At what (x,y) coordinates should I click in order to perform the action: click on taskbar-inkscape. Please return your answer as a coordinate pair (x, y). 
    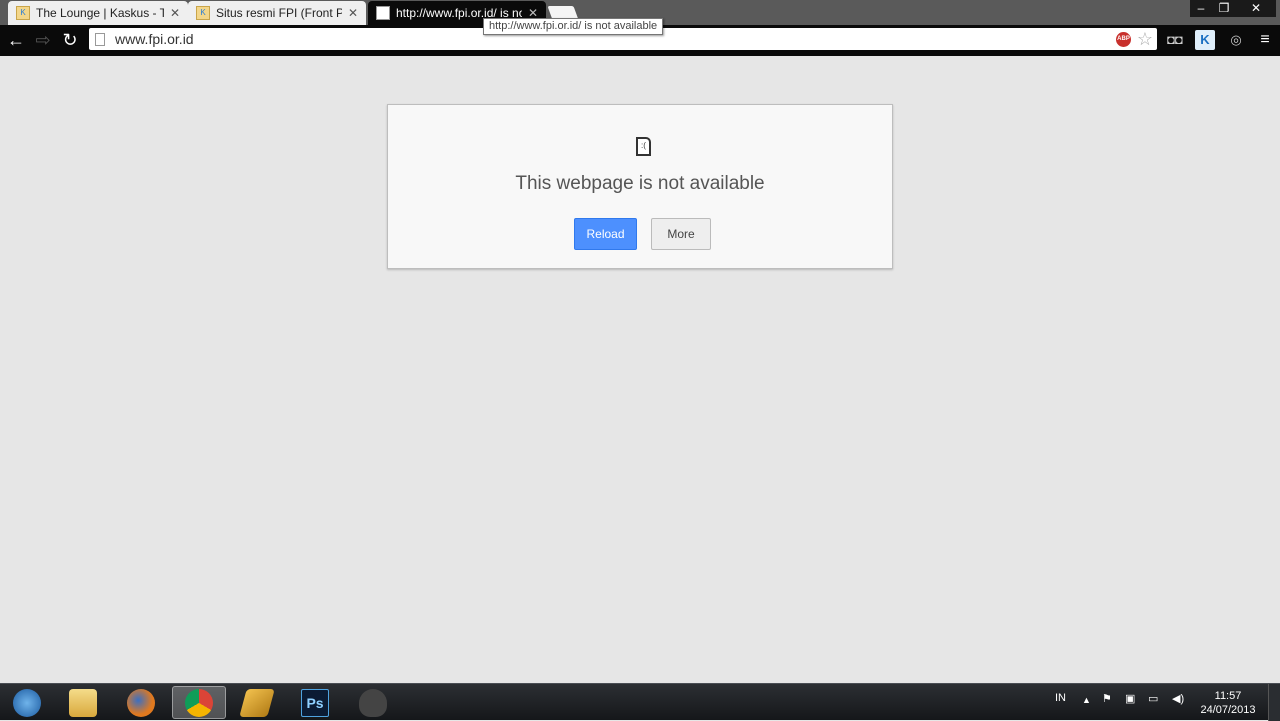
    Looking at the image, I should click on (373, 702).